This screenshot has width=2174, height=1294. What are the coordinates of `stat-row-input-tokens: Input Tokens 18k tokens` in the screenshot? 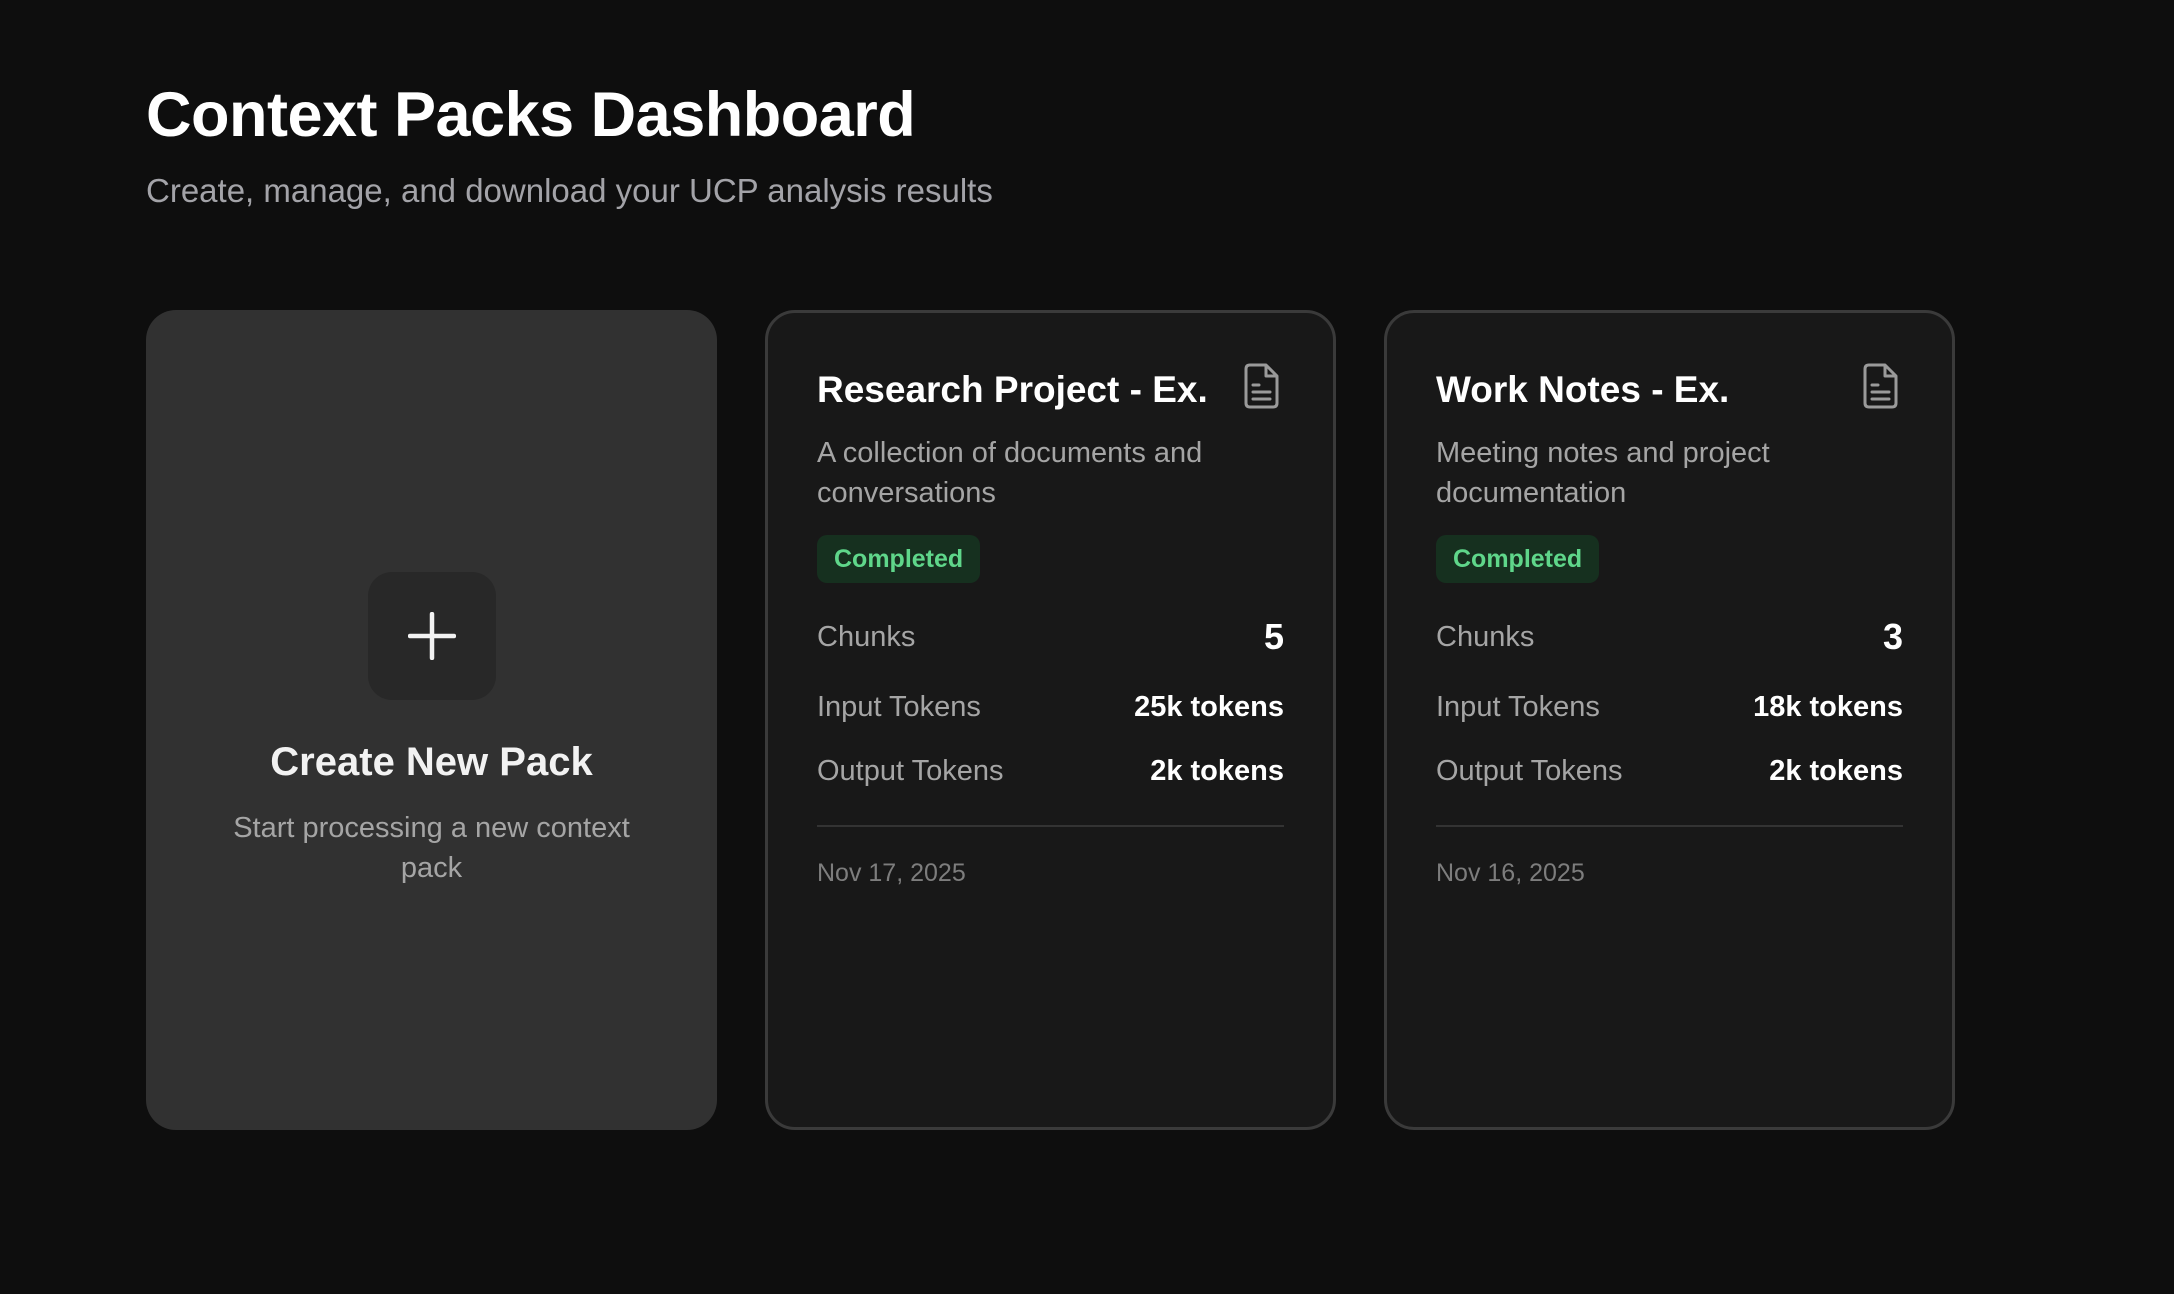 It's located at (1669, 707).